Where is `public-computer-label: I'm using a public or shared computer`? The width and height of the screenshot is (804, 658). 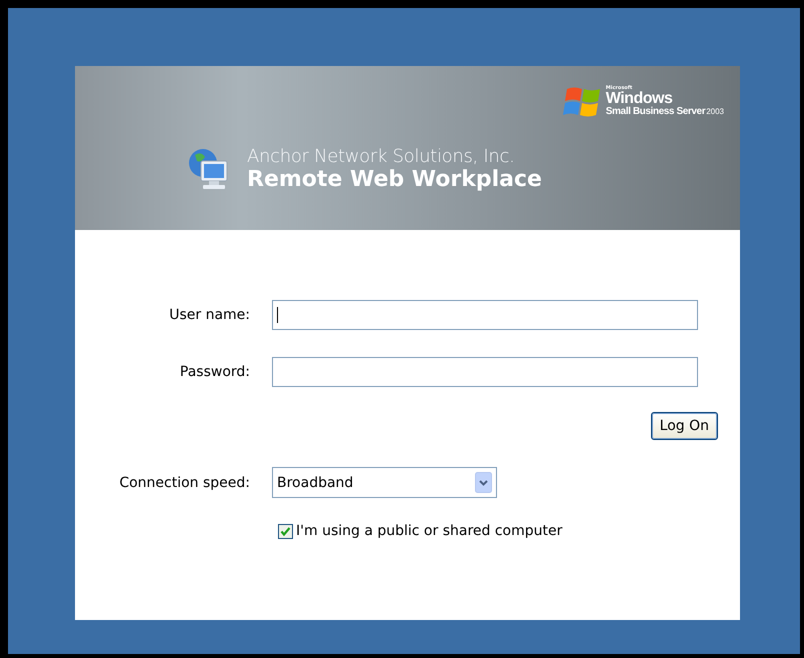 public-computer-label: I'm using a public or shared computer is located at coordinates (429, 531).